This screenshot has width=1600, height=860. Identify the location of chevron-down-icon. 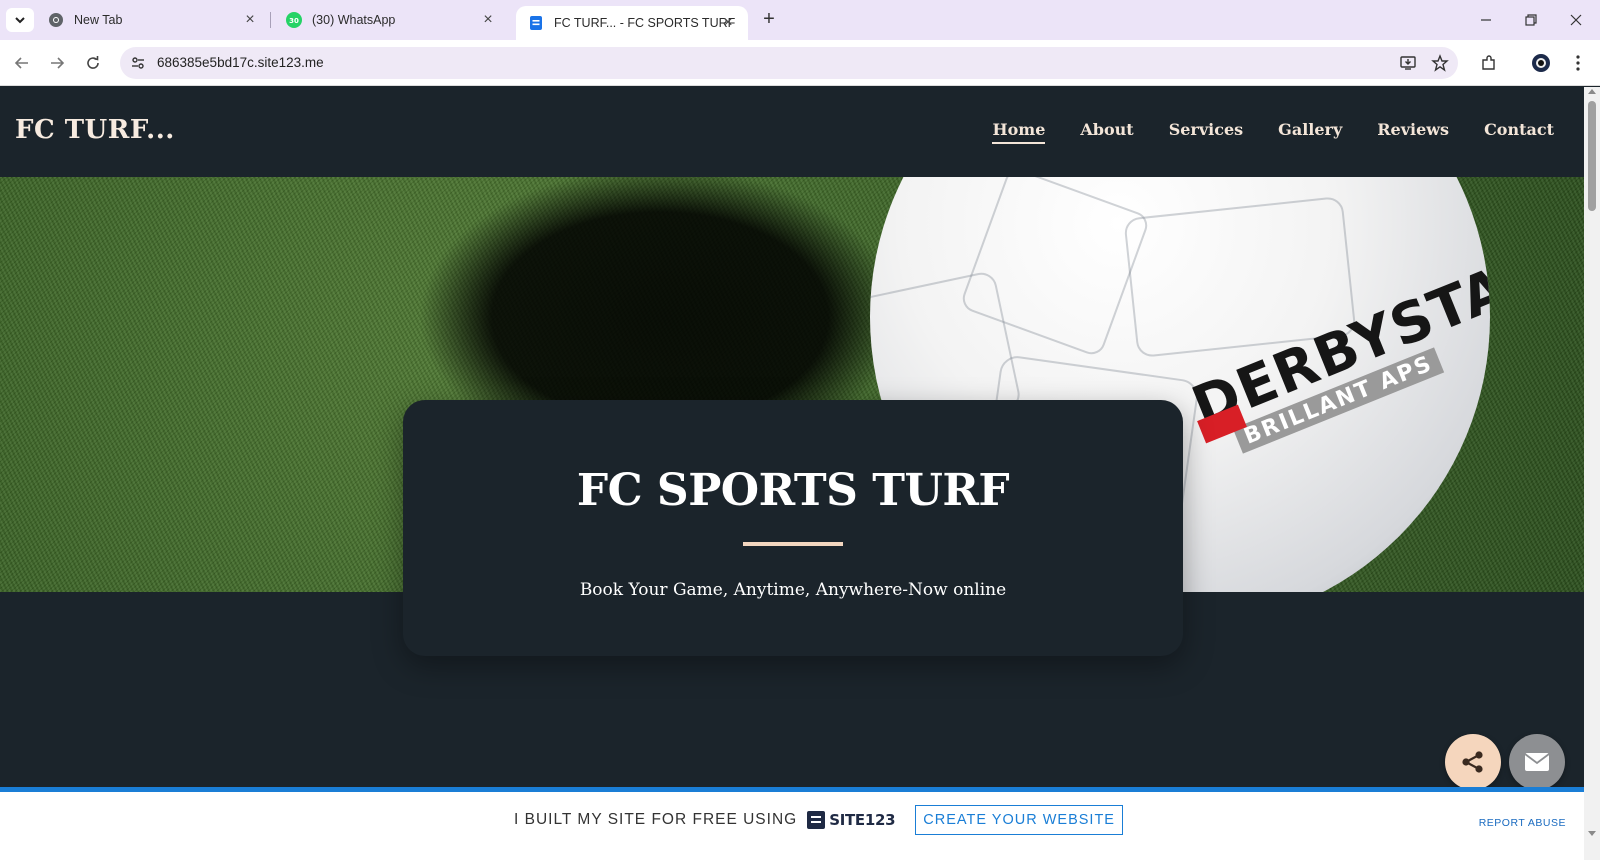
(20, 20).